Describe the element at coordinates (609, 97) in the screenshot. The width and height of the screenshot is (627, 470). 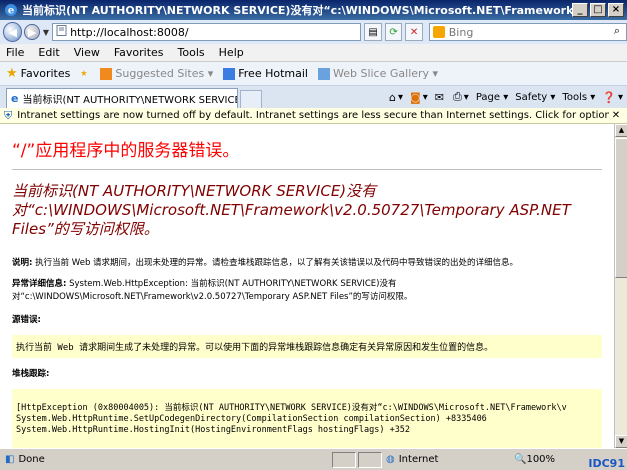
I see `help-icon: ❓` at that location.